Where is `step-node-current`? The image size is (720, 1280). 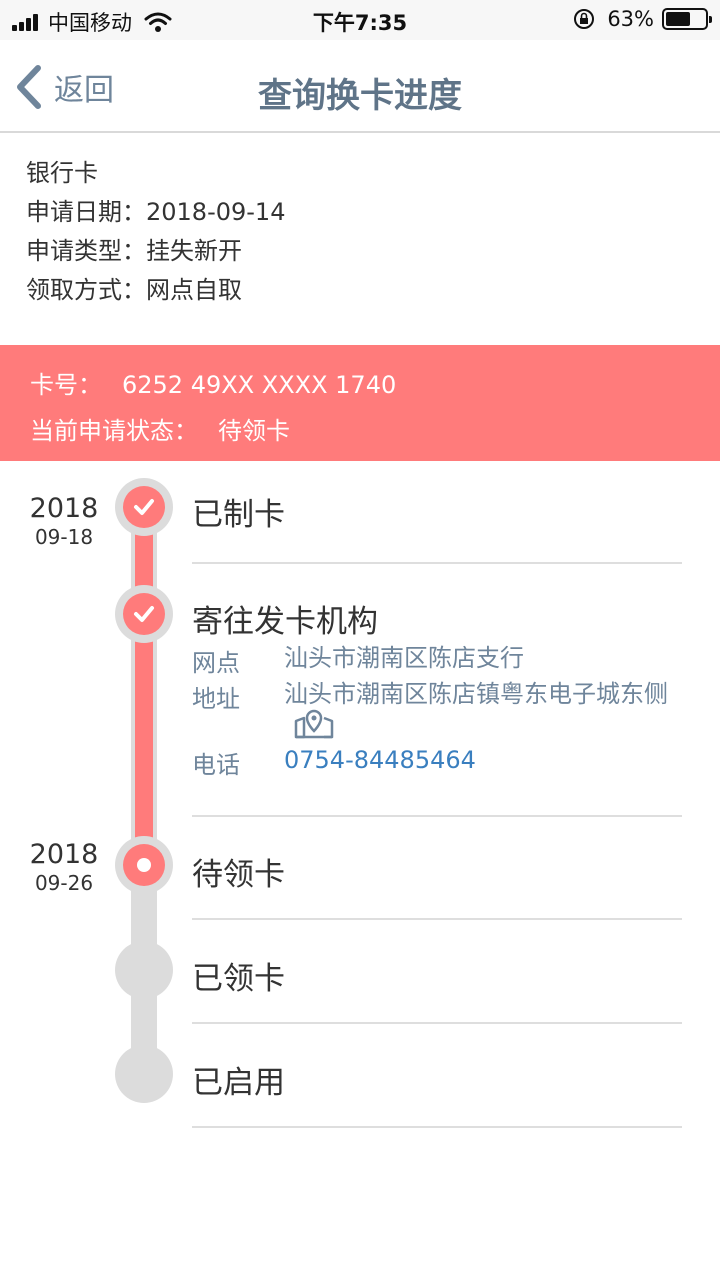 step-node-current is located at coordinates (144, 865).